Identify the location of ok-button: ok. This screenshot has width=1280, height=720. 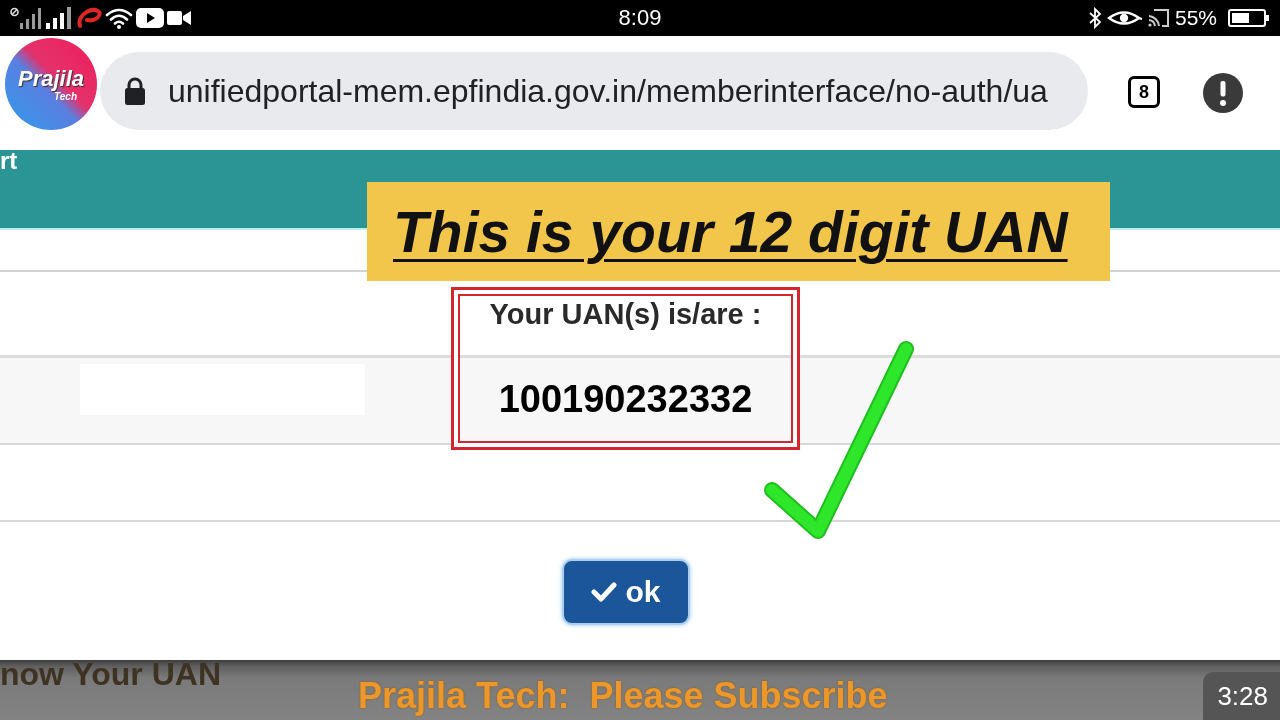
(626, 592).